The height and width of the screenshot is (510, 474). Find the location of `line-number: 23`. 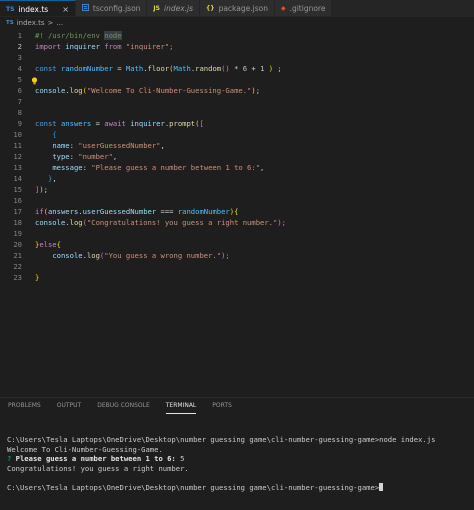

line-number: 23 is located at coordinates (17, 277).